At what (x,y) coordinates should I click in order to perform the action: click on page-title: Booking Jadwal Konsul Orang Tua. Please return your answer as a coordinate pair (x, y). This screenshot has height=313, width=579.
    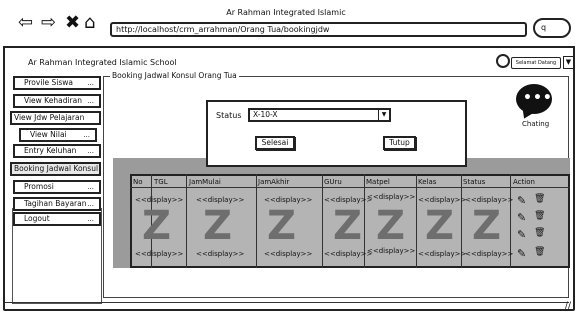
    Looking at the image, I should click on (174, 75).